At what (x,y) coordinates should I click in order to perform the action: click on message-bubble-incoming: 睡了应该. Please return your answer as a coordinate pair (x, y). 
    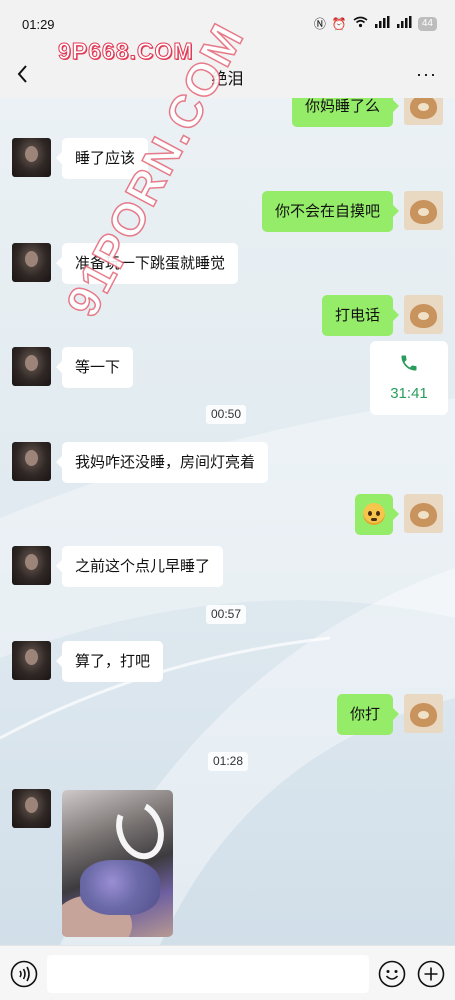
    Looking at the image, I should click on (102, 158).